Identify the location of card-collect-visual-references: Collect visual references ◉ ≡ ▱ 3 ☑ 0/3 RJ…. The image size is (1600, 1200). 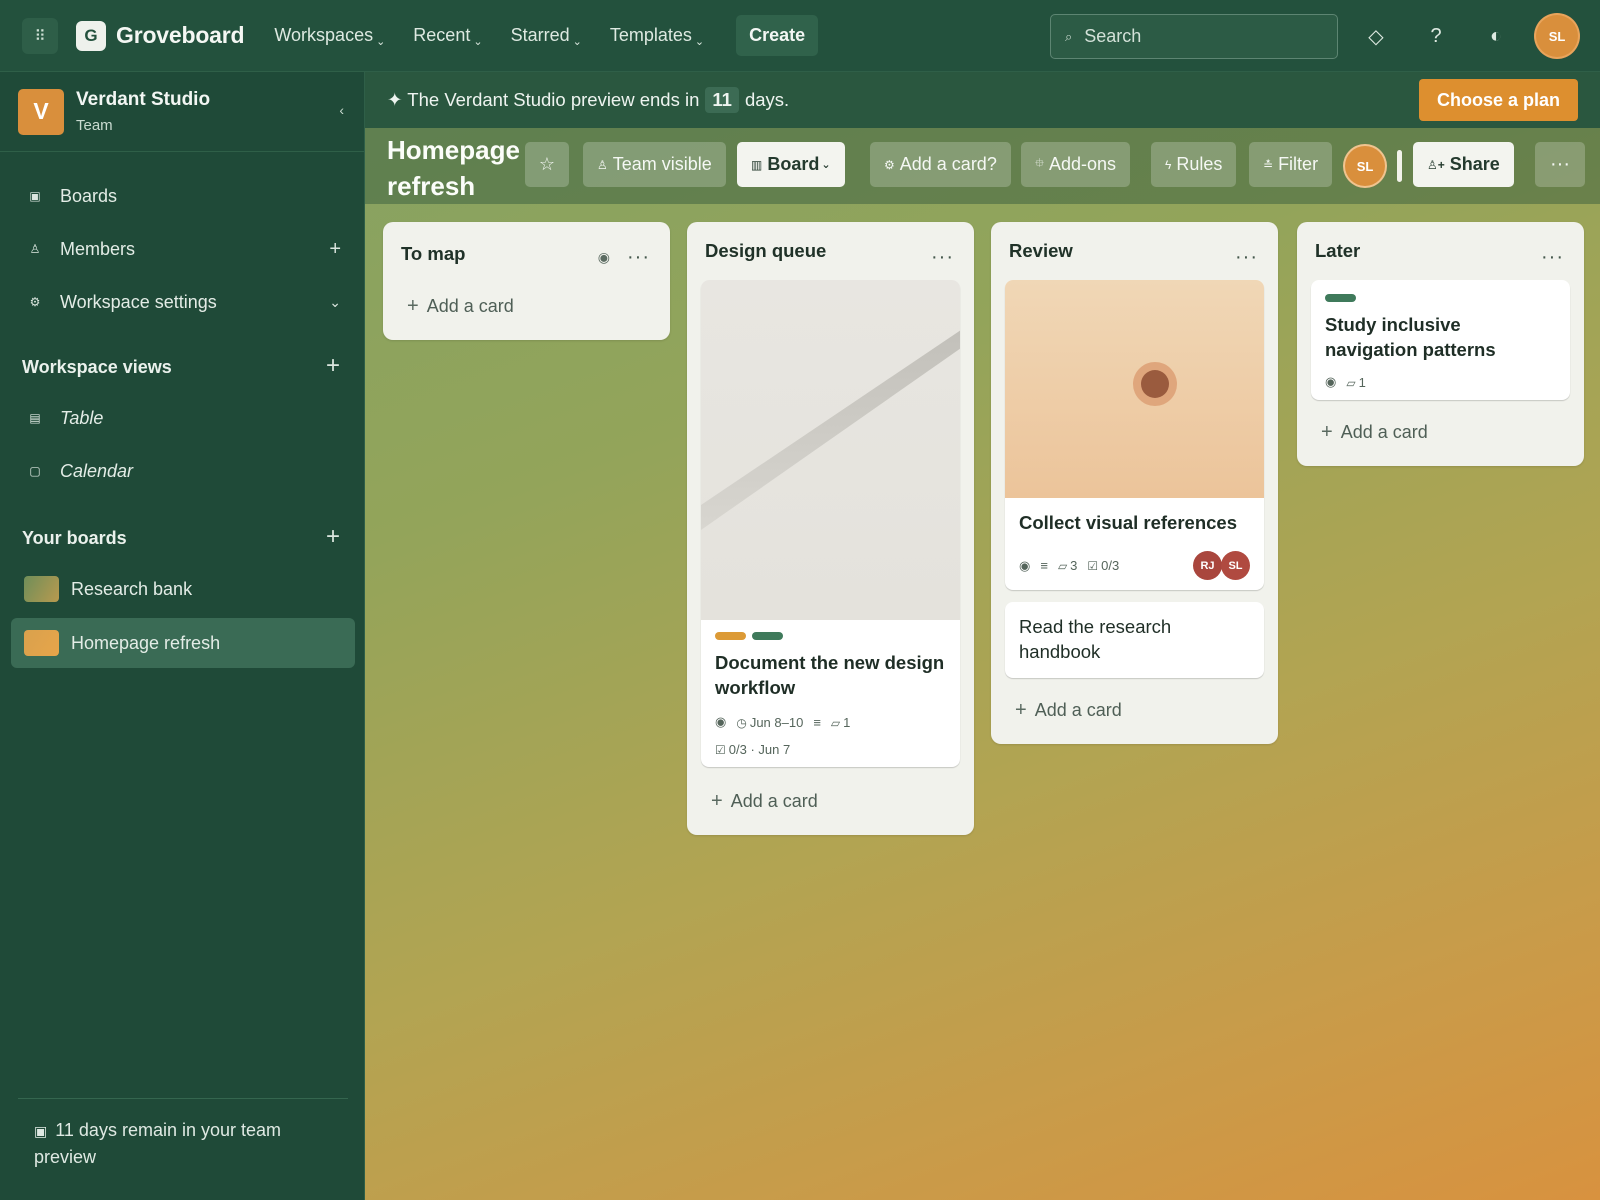
(1134, 435).